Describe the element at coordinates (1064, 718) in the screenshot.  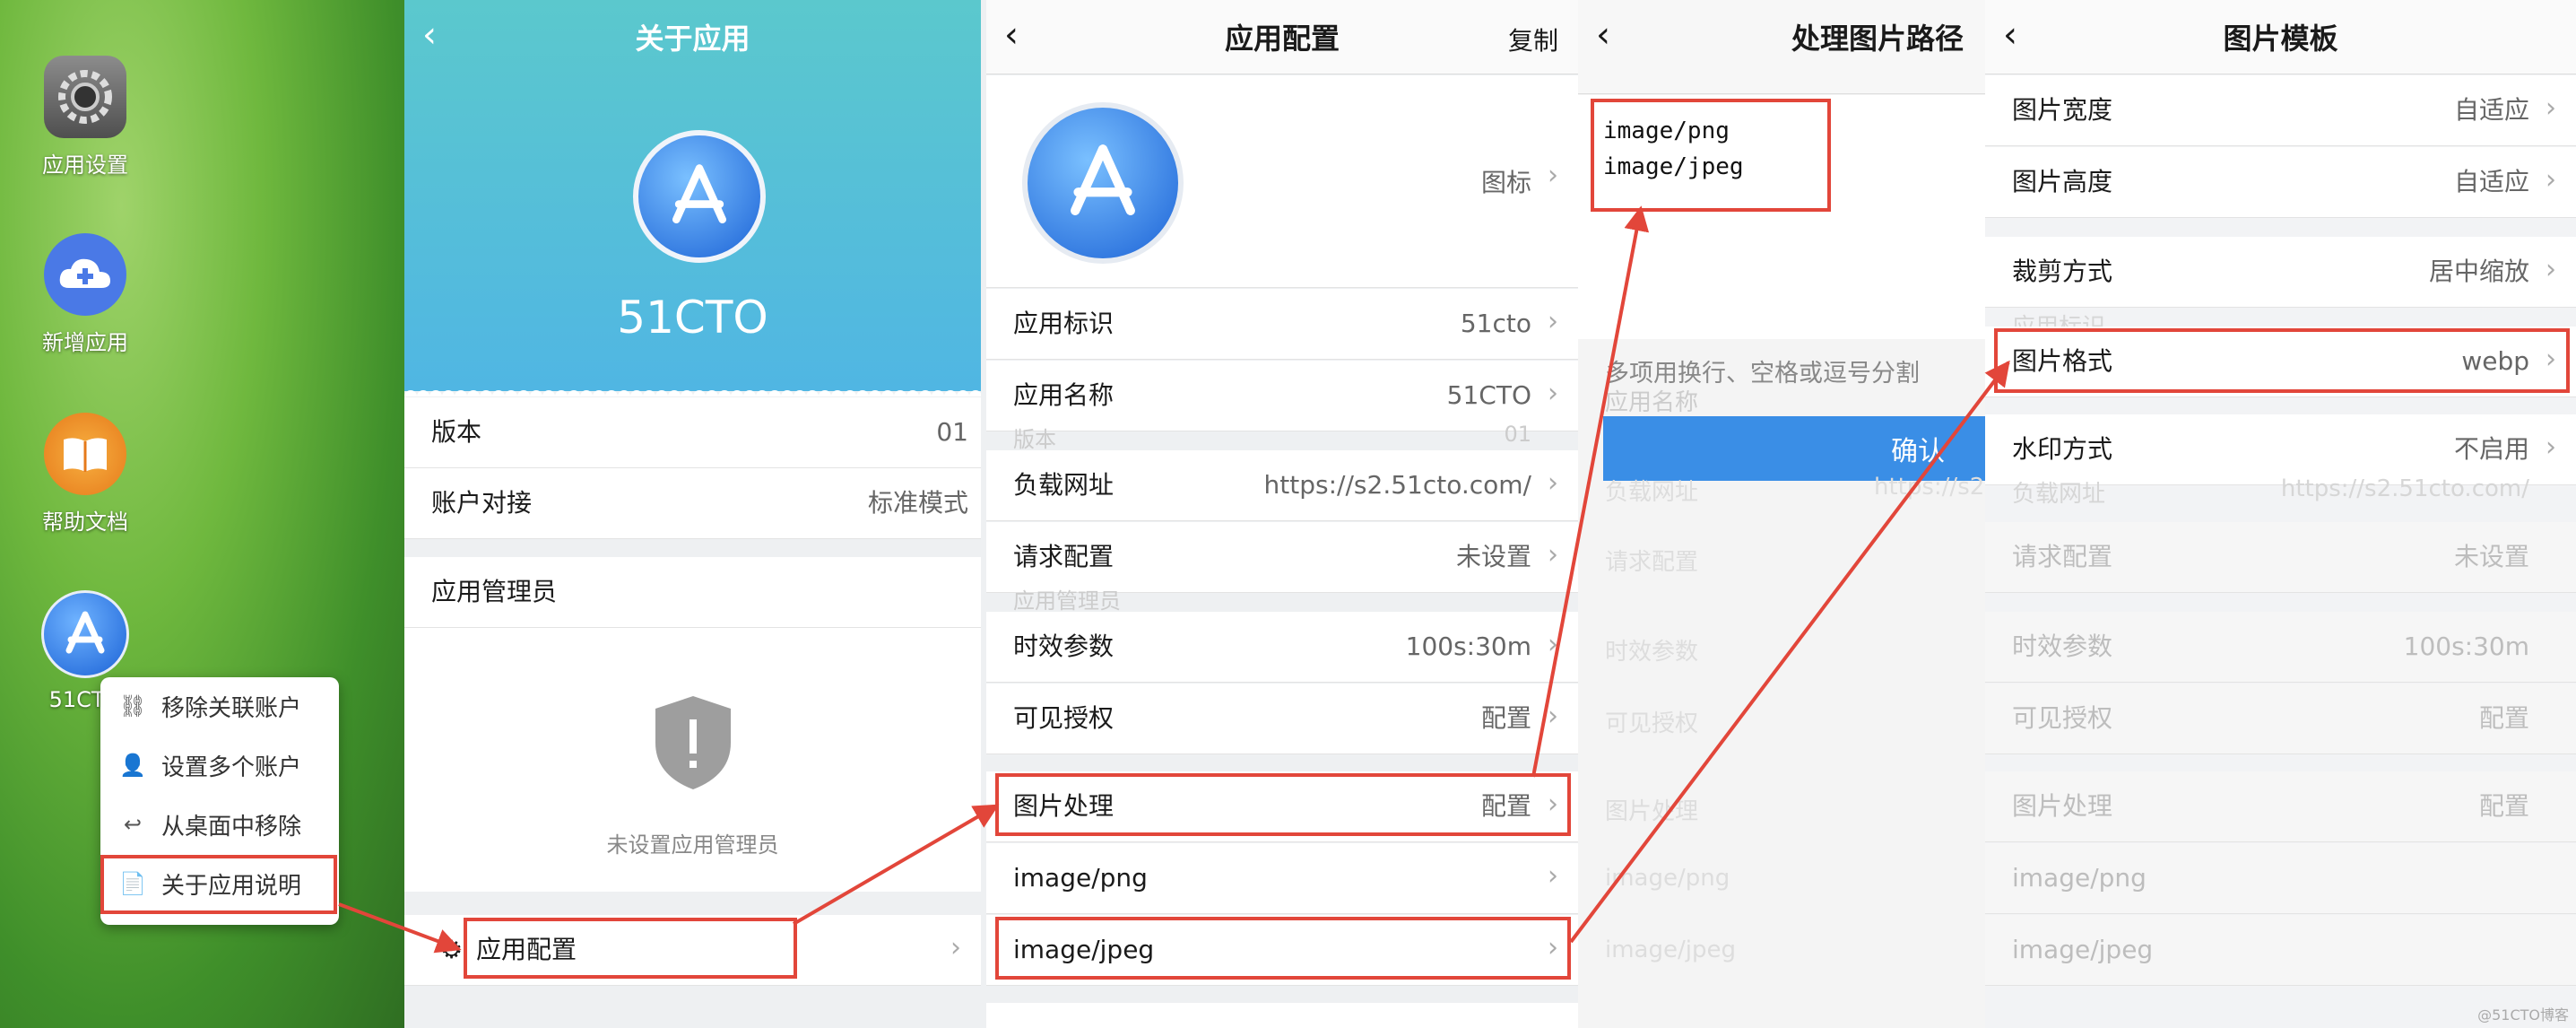
I see `row-key: 可见授权` at that location.